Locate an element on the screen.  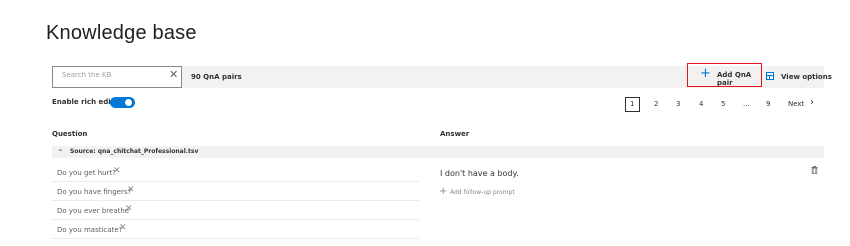
page-5: 5 is located at coordinates (723, 104).